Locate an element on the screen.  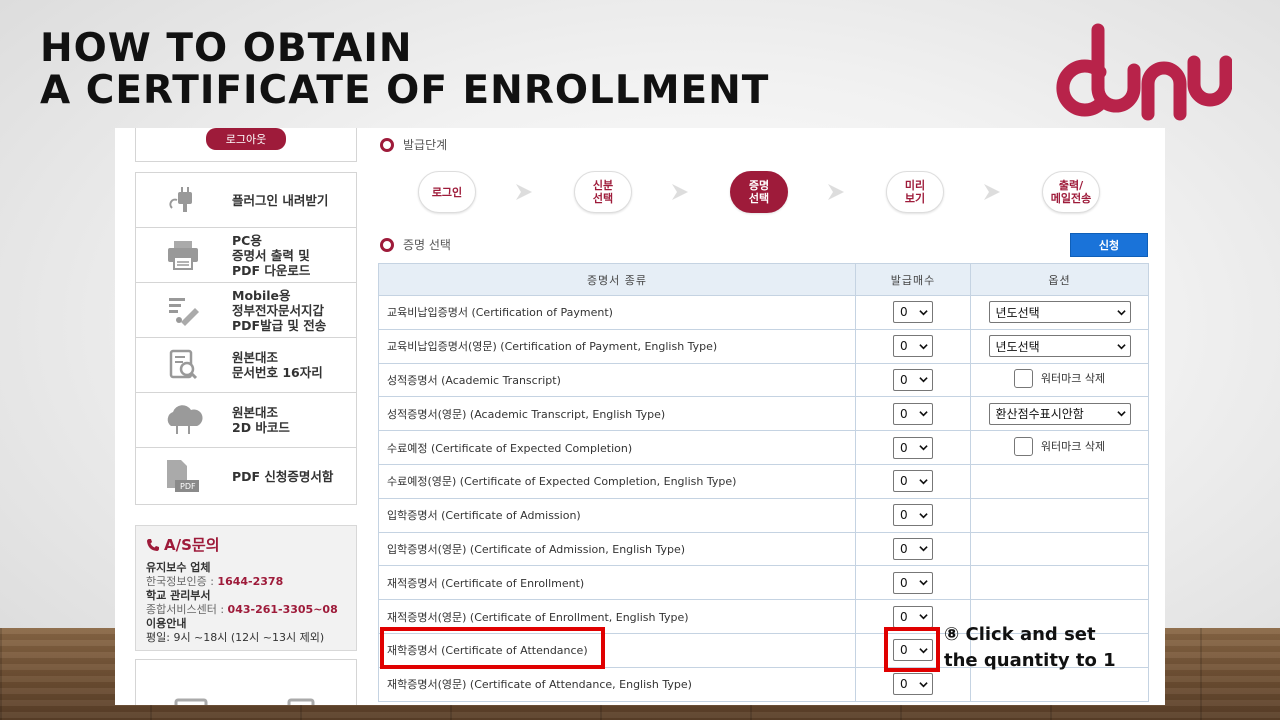
sidebar-item-pdf-box: PDF PDF 신청증명서함 is located at coordinates (246, 476).